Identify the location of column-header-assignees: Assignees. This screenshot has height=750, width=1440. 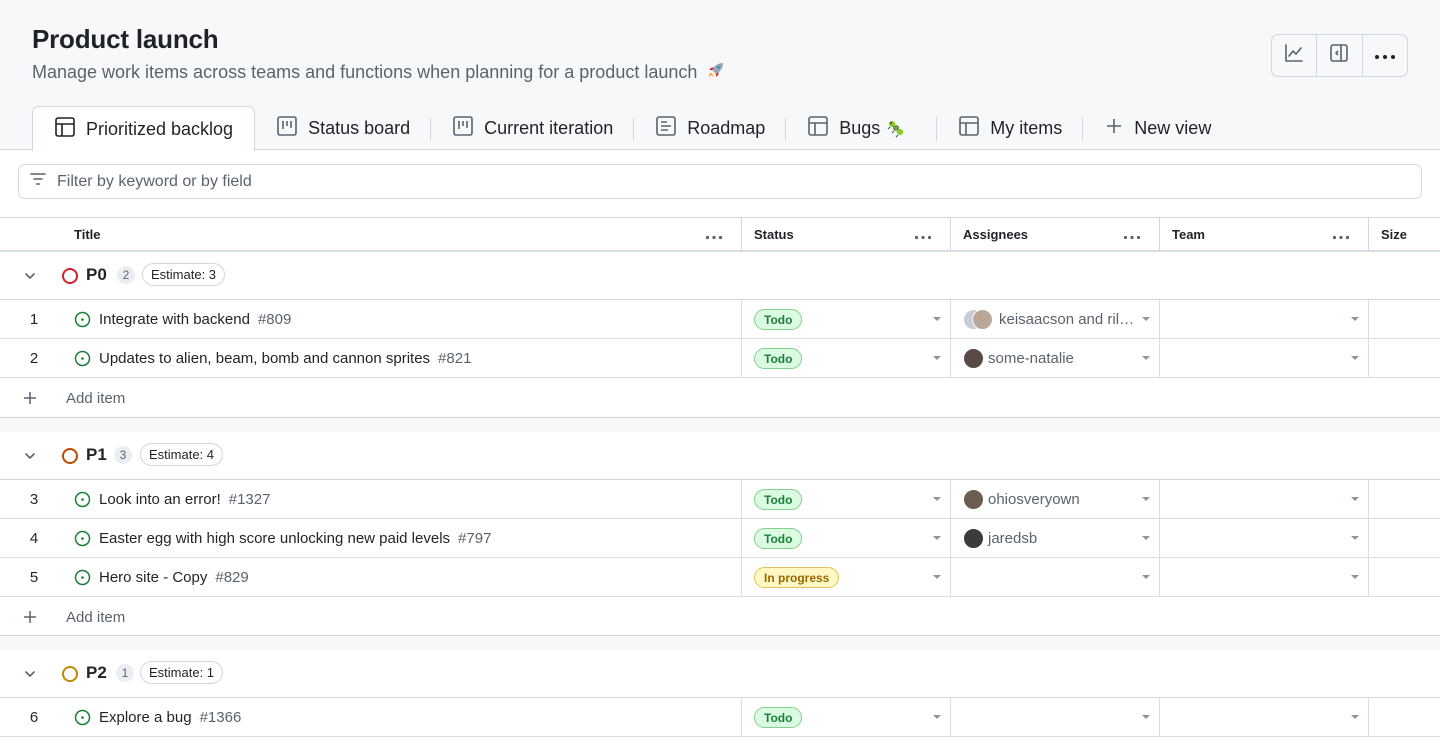
(1061, 234).